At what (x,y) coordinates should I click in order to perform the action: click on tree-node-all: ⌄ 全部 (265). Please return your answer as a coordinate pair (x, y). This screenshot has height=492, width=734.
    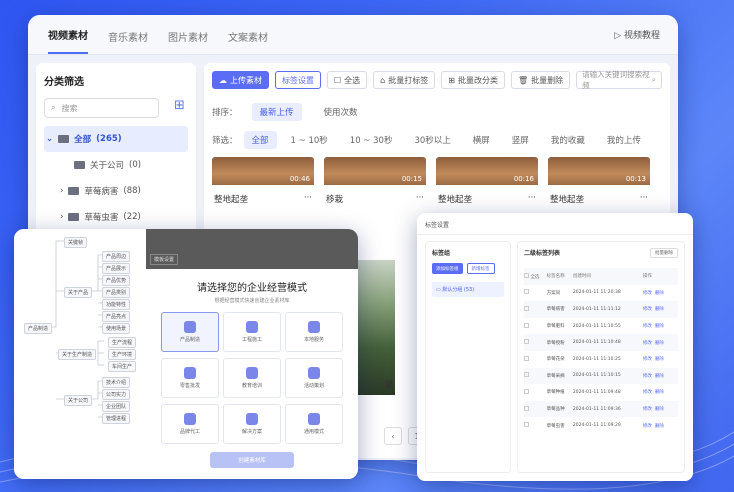
    Looking at the image, I should click on (116, 139).